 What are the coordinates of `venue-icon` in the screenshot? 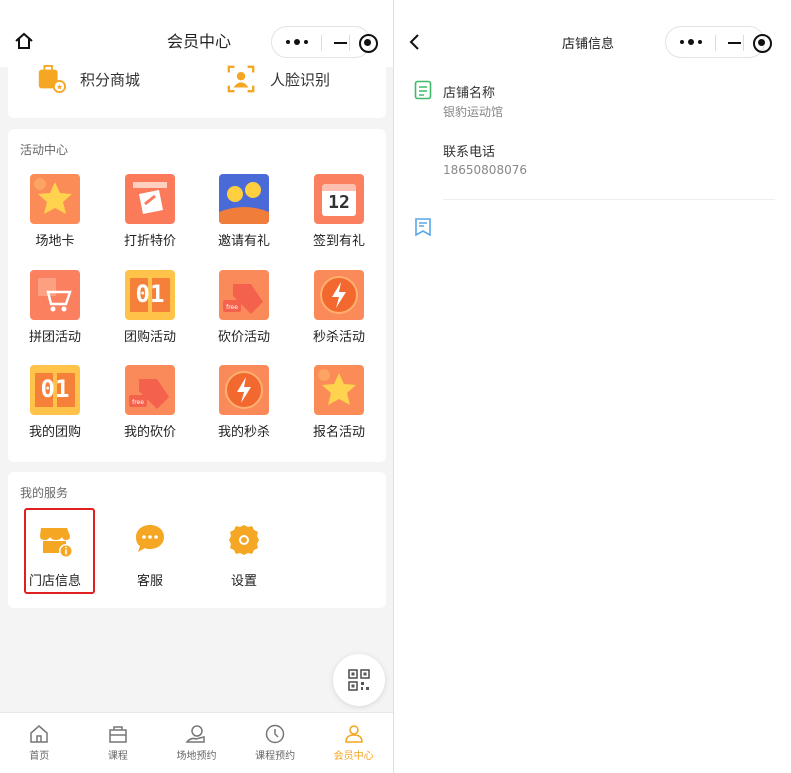 It's located at (195, 734).